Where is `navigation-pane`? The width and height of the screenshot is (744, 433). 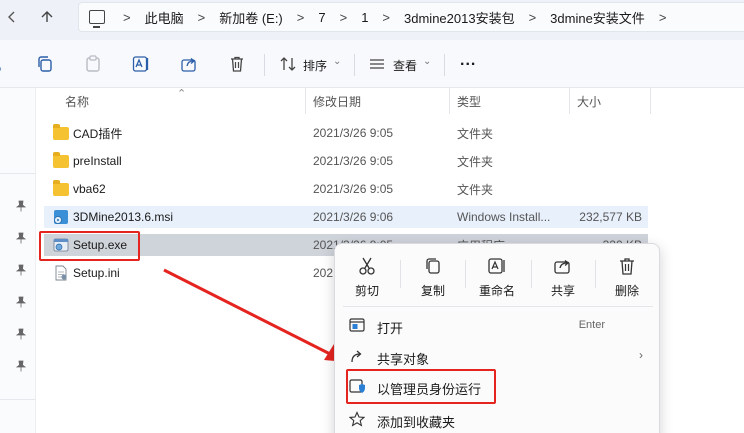
navigation-pane is located at coordinates (18, 260).